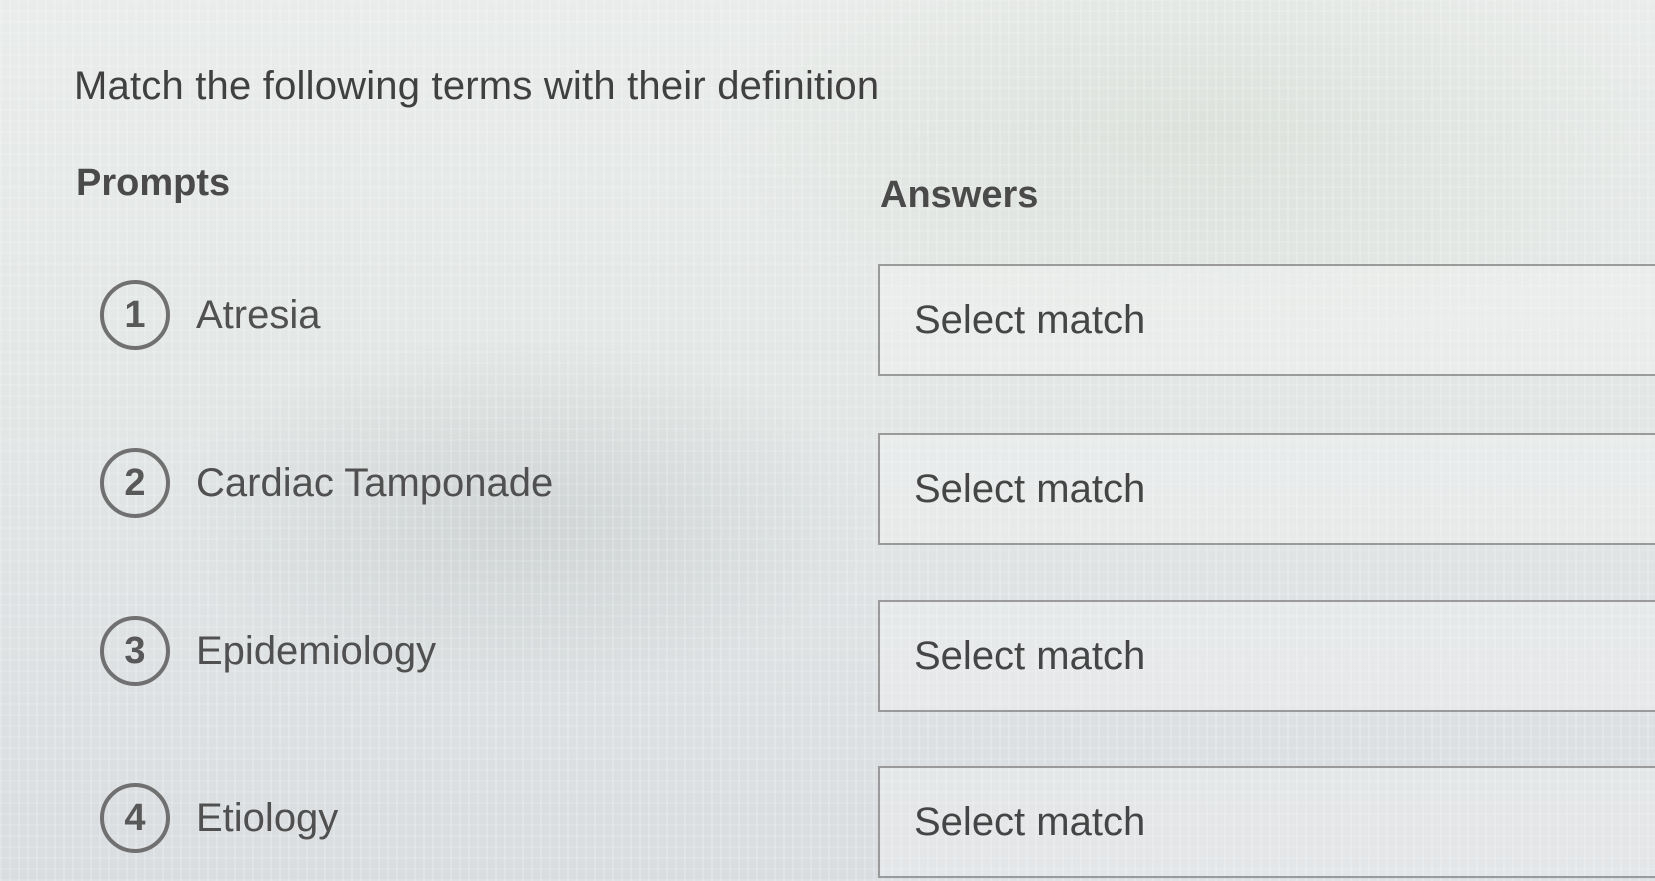 The height and width of the screenshot is (881, 1655). Describe the element at coordinates (153, 183) in the screenshot. I see `prompts-heading: Prompts` at that location.